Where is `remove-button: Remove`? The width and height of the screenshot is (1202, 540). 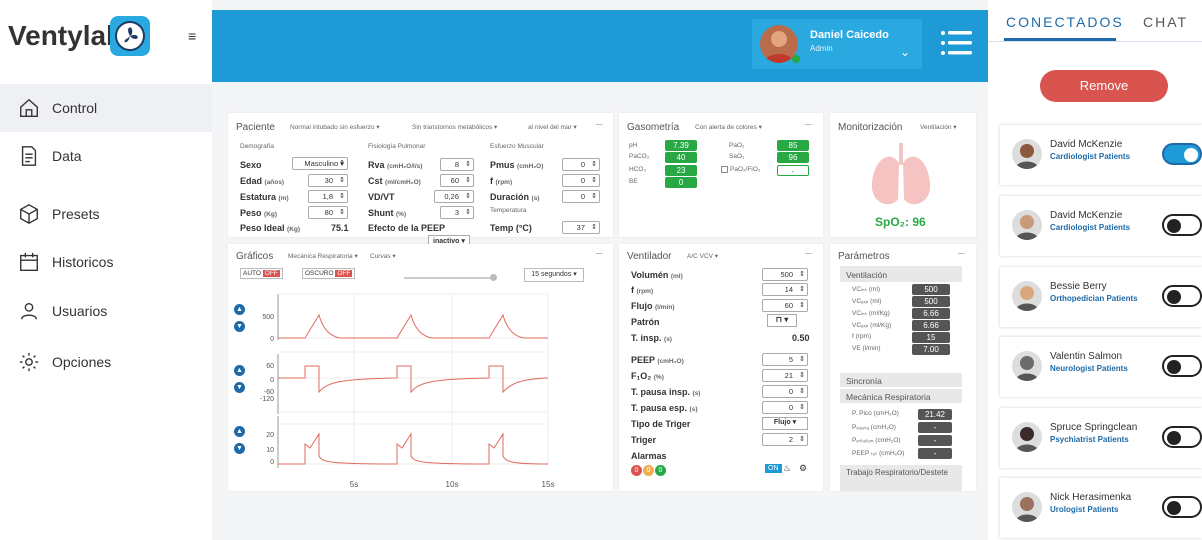 remove-button: Remove is located at coordinates (1104, 86).